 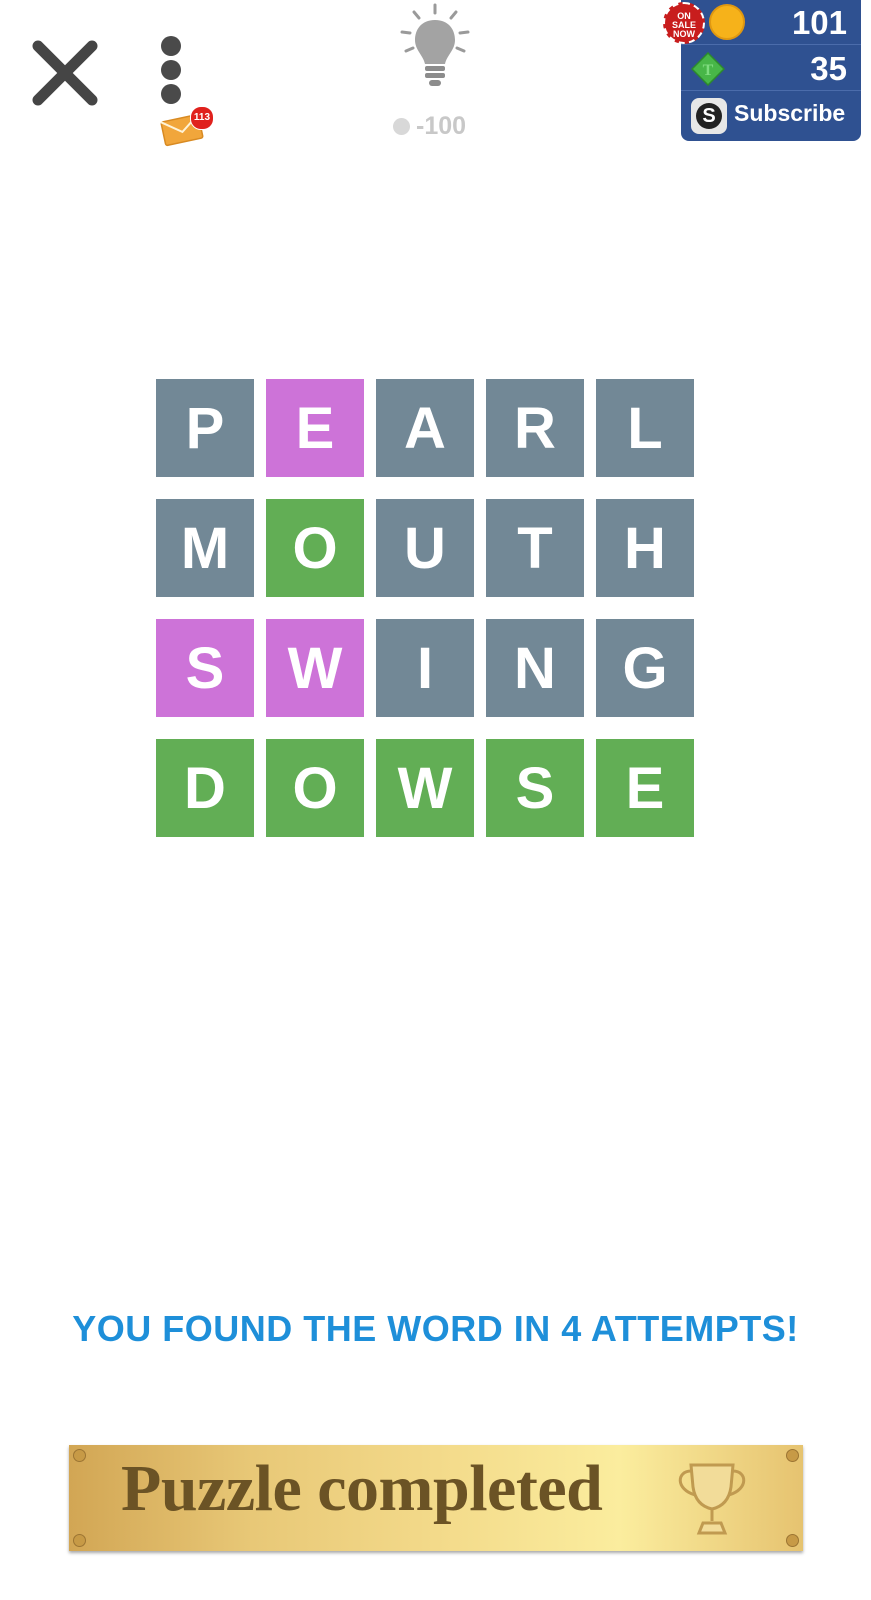 I want to click on mail-button: 113, so click(x=187, y=126).